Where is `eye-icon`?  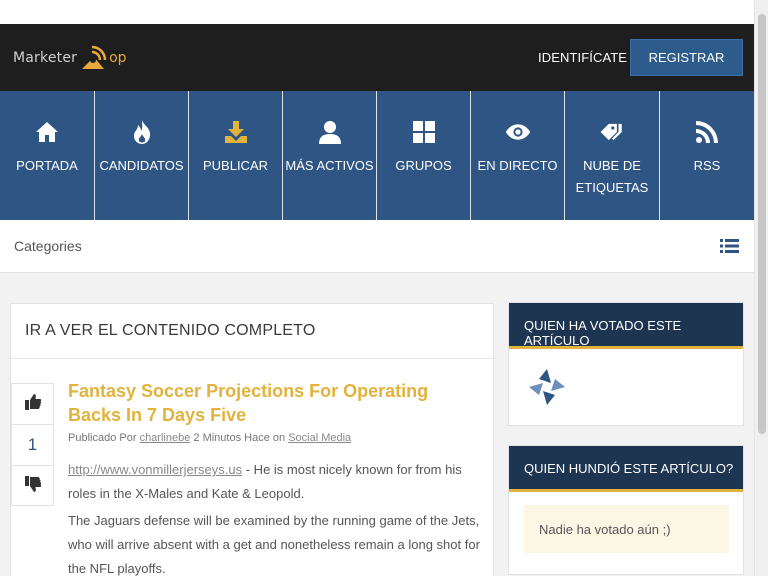 eye-icon is located at coordinates (518, 132).